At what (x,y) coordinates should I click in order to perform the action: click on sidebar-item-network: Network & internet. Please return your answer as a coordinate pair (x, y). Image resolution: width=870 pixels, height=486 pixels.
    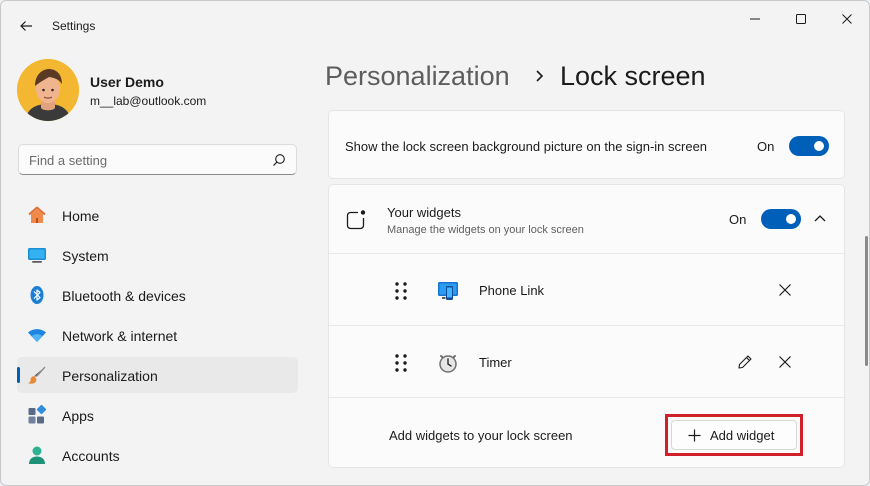
    Looking at the image, I should click on (157, 335).